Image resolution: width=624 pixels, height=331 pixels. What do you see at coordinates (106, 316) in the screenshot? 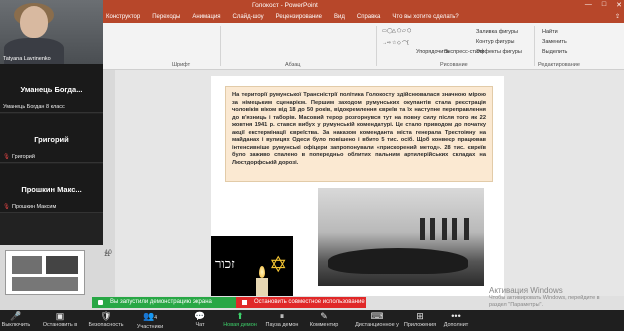
I see `shield-icon: 🛡` at bounding box center [106, 316].